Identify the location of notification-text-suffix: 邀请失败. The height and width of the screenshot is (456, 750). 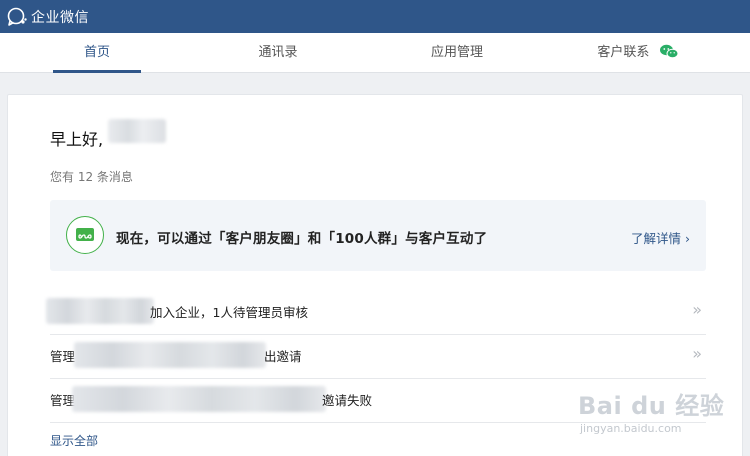
(347, 400).